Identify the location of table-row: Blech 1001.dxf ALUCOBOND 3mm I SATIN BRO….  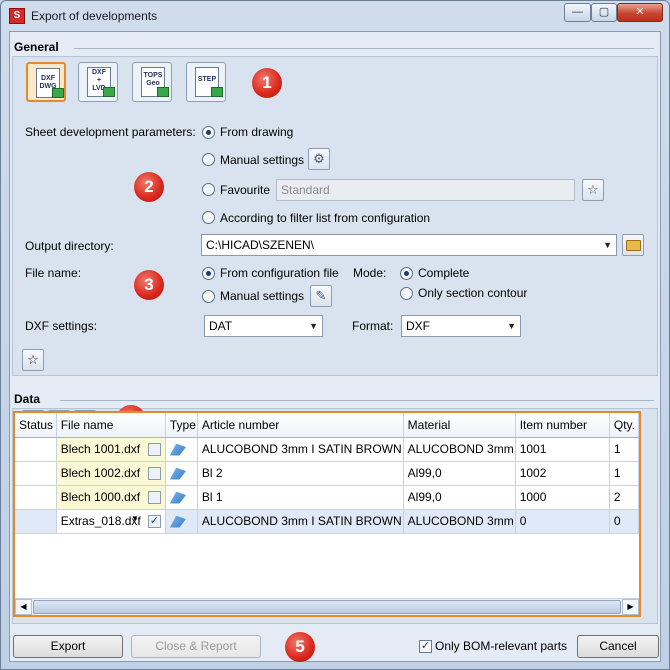
(327, 449).